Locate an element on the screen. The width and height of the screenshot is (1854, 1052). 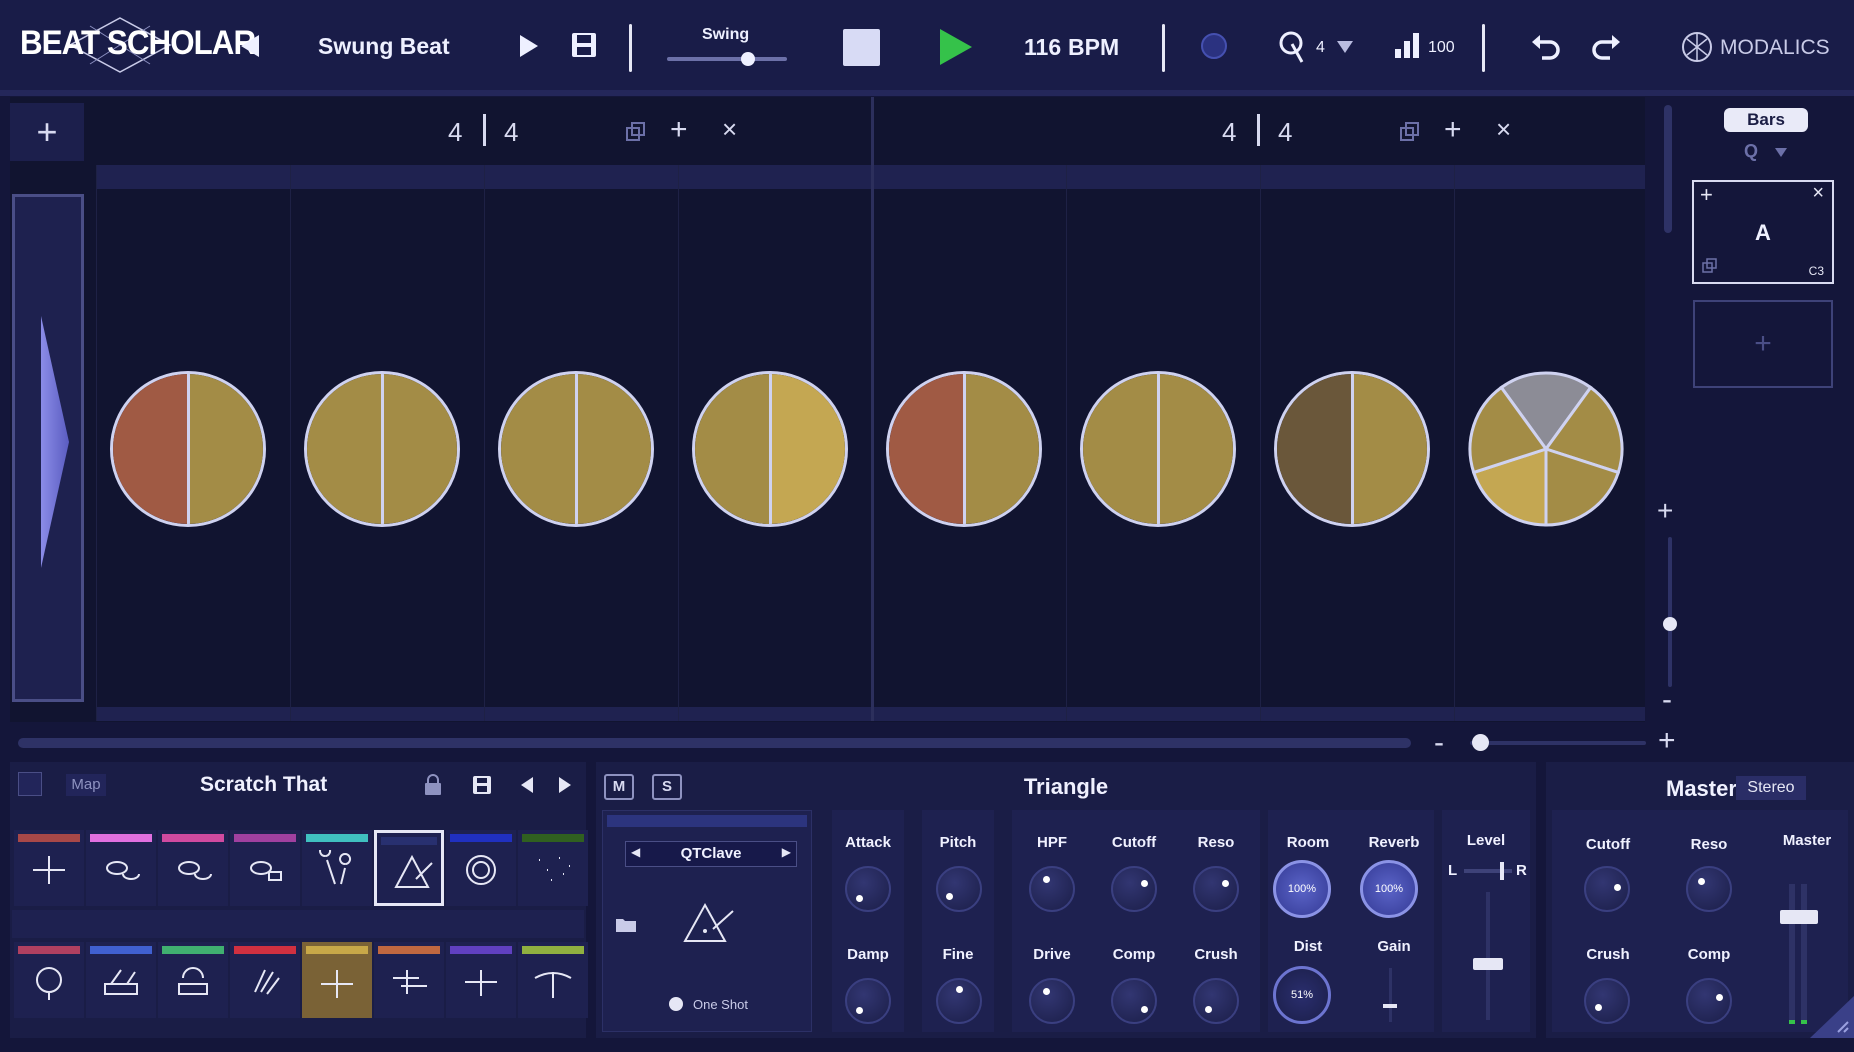
pan-slider-track is located at coordinates (1488, 871).